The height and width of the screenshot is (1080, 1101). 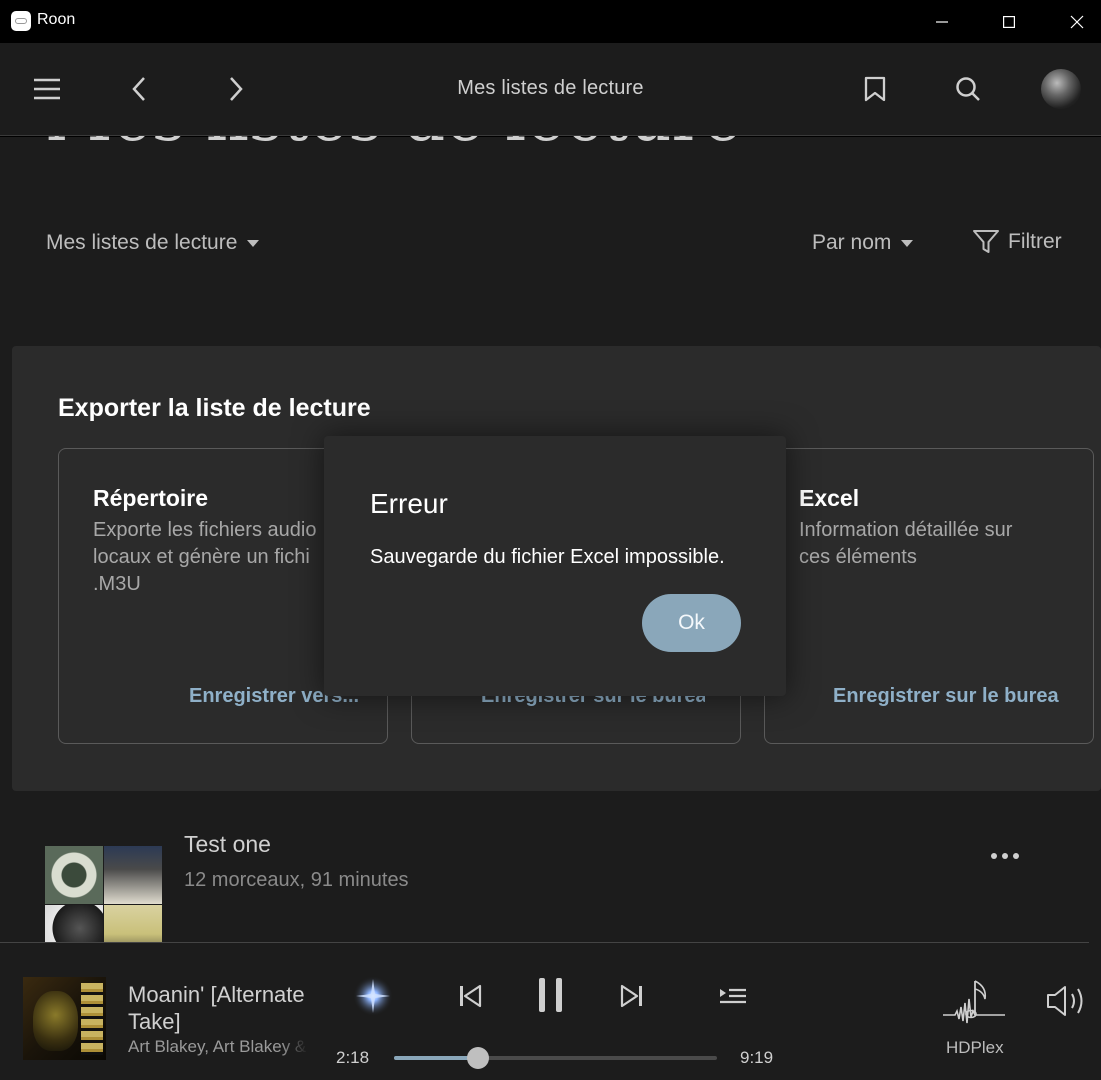 I want to click on pause-icon, so click(x=550, y=995).